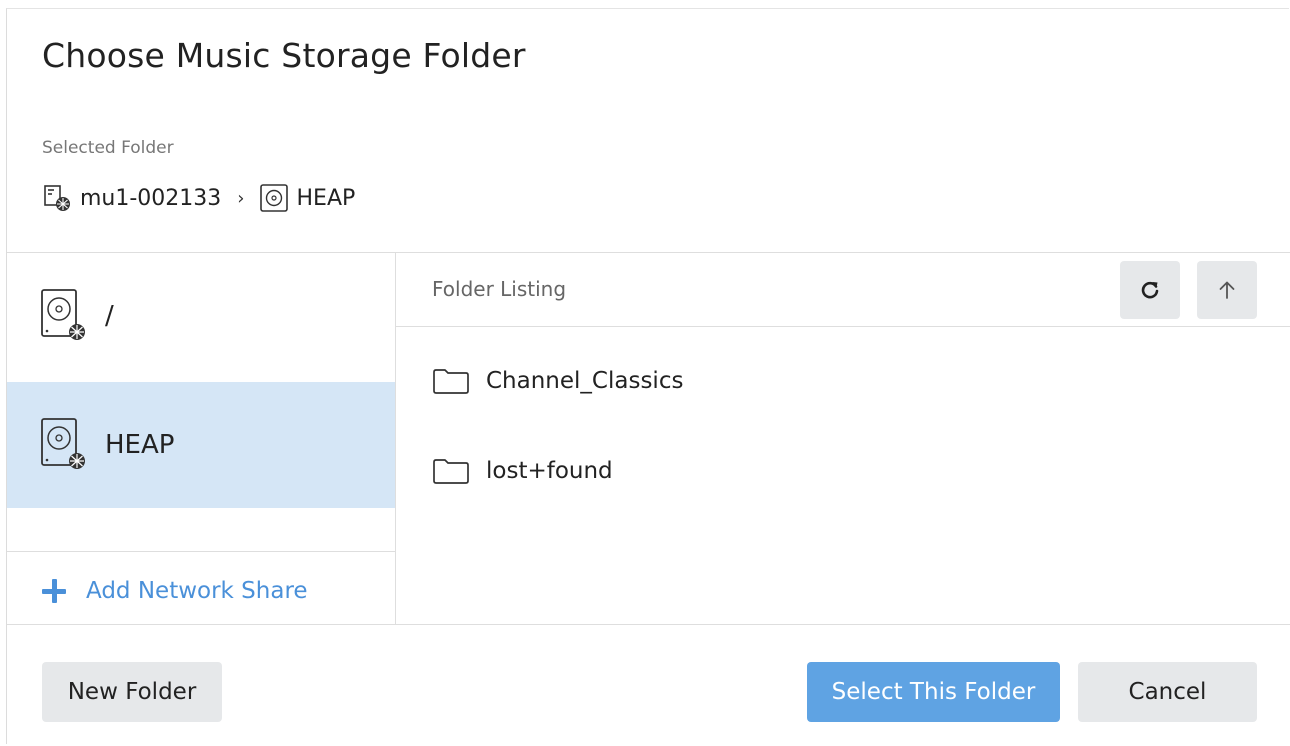  I want to click on add-network-share-button: Add Network Share, so click(175, 591).